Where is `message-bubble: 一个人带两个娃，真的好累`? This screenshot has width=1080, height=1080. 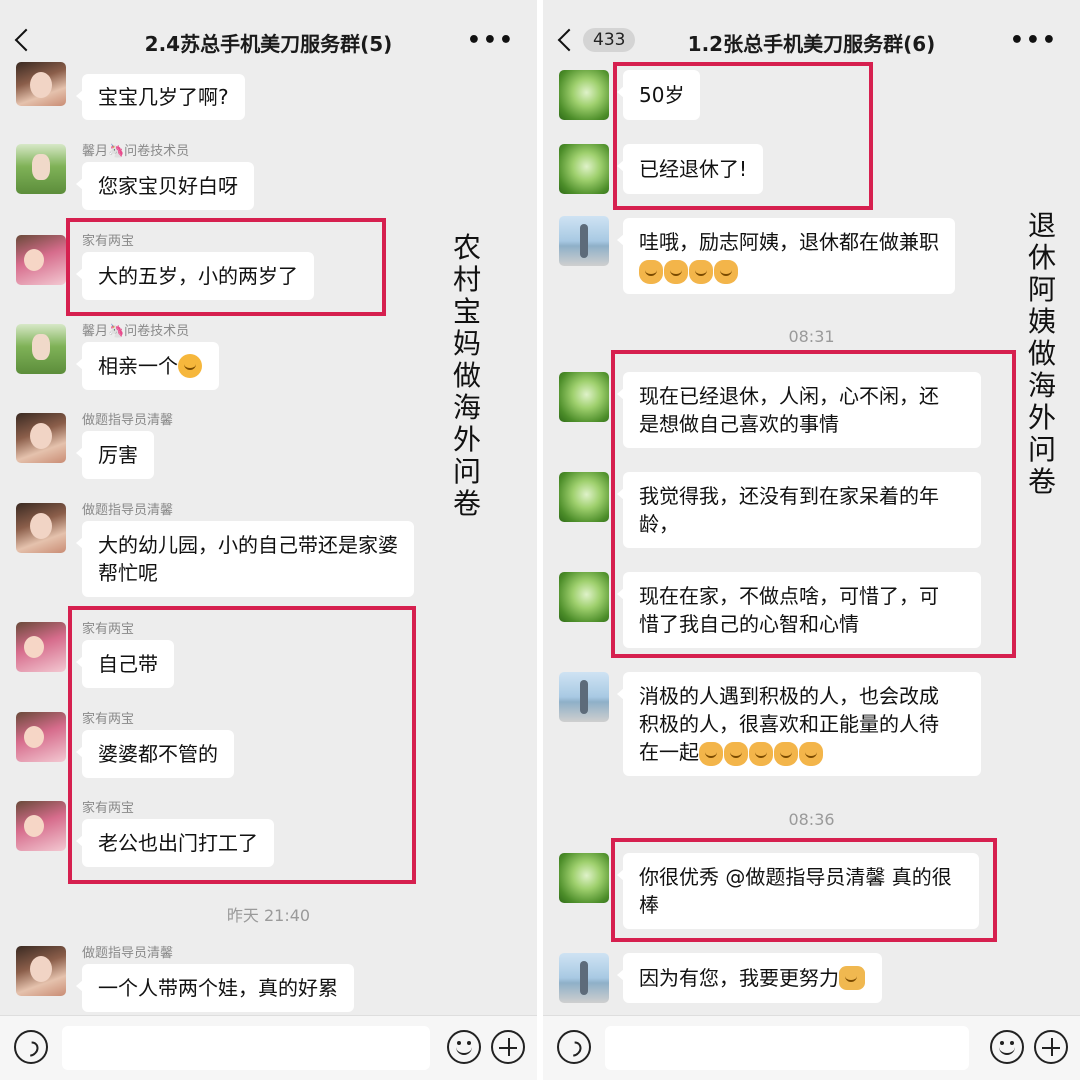 message-bubble: 一个人带两个娃，真的好累 is located at coordinates (215, 988).